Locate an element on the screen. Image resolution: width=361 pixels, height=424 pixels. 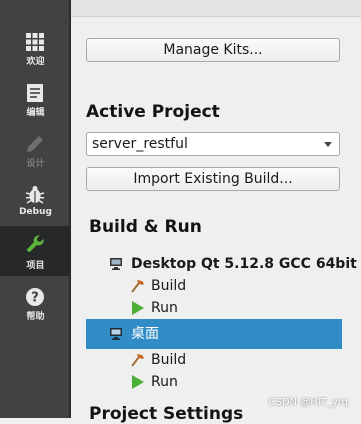
kit-name: 桌面 is located at coordinates (145, 334).